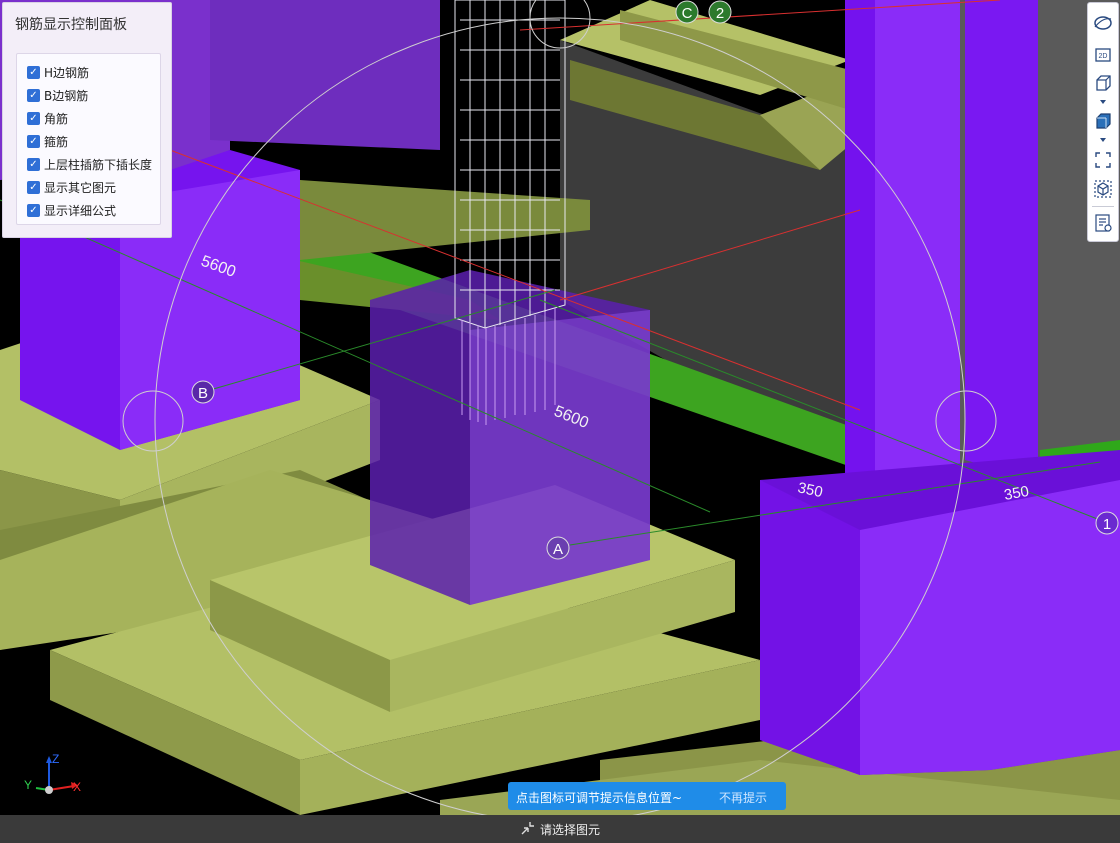 The height and width of the screenshot is (843, 1120). Describe the element at coordinates (1103, 206) in the screenshot. I see `toolbar-divider` at that location.